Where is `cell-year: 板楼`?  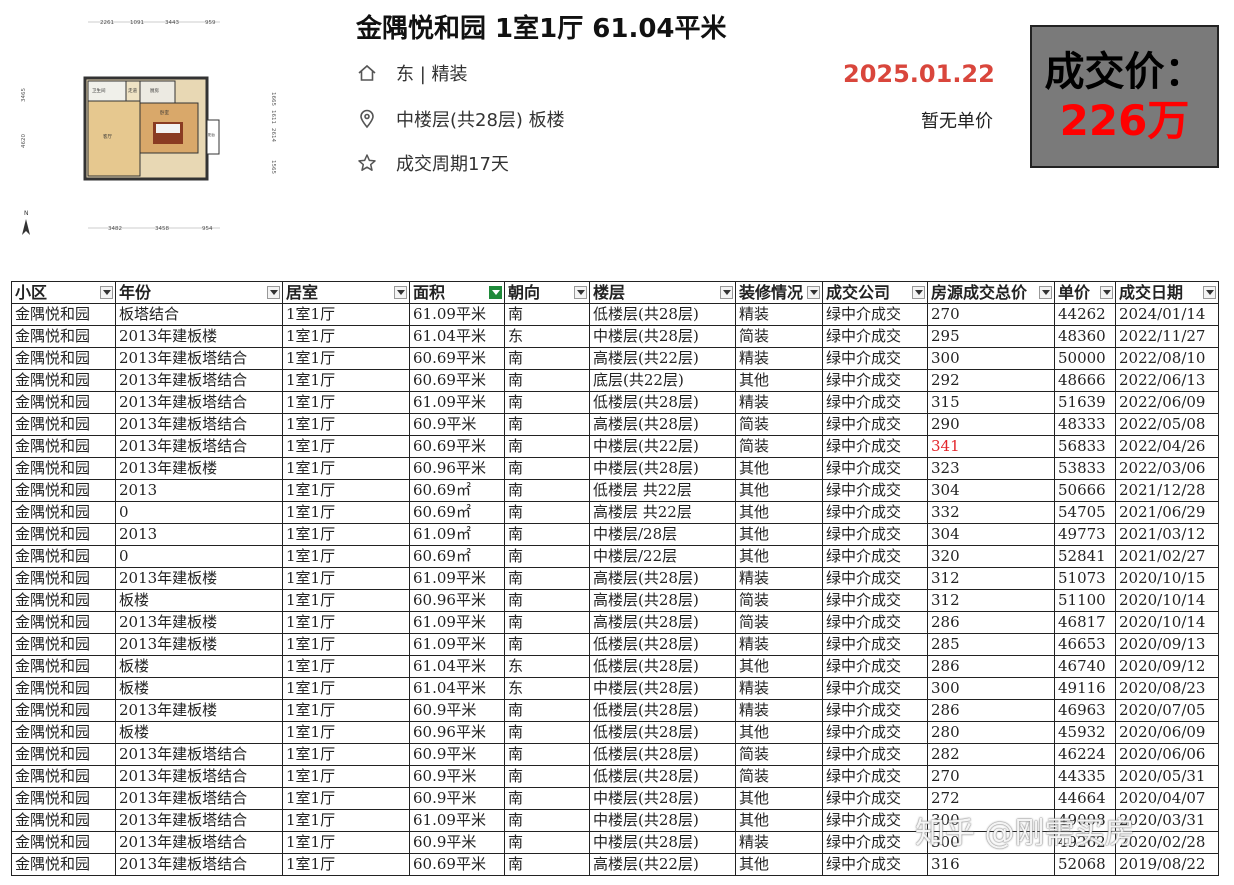
cell-year: 板楼 is located at coordinates (199, 732).